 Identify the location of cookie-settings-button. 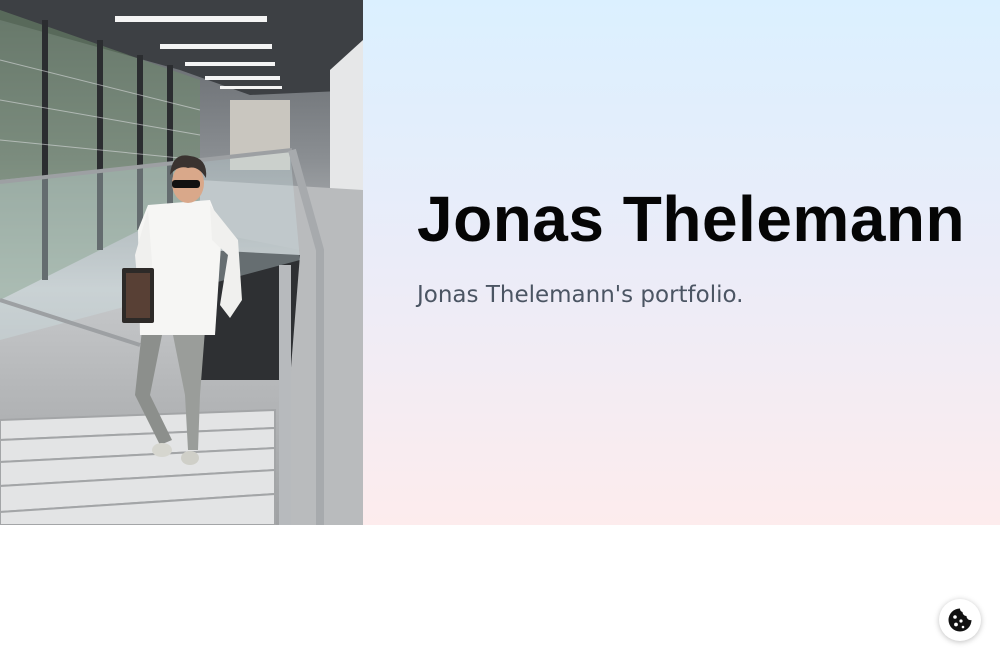
(960, 620).